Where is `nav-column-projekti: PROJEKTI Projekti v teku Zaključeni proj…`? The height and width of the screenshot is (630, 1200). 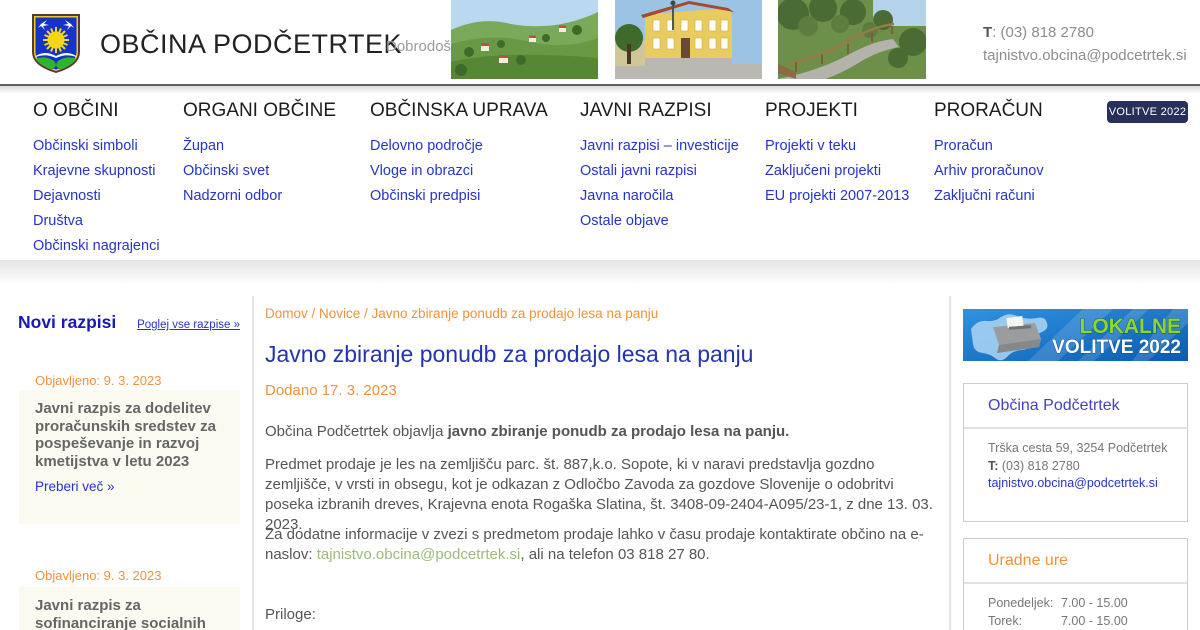
nav-column-projekti: PROJEKTI Projekti v teku Zaključeni proj… is located at coordinates (837, 154).